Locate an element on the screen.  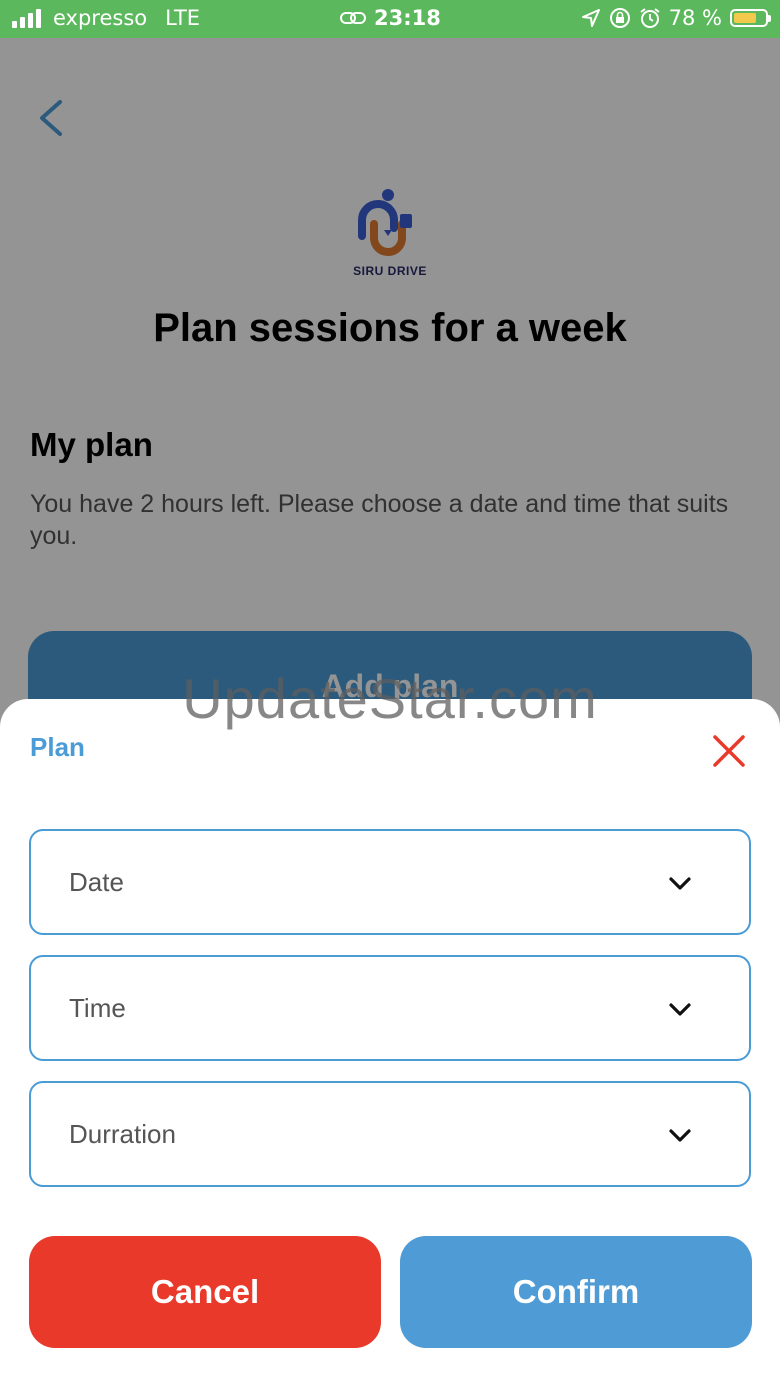
signal-icon is located at coordinates (26, 18).